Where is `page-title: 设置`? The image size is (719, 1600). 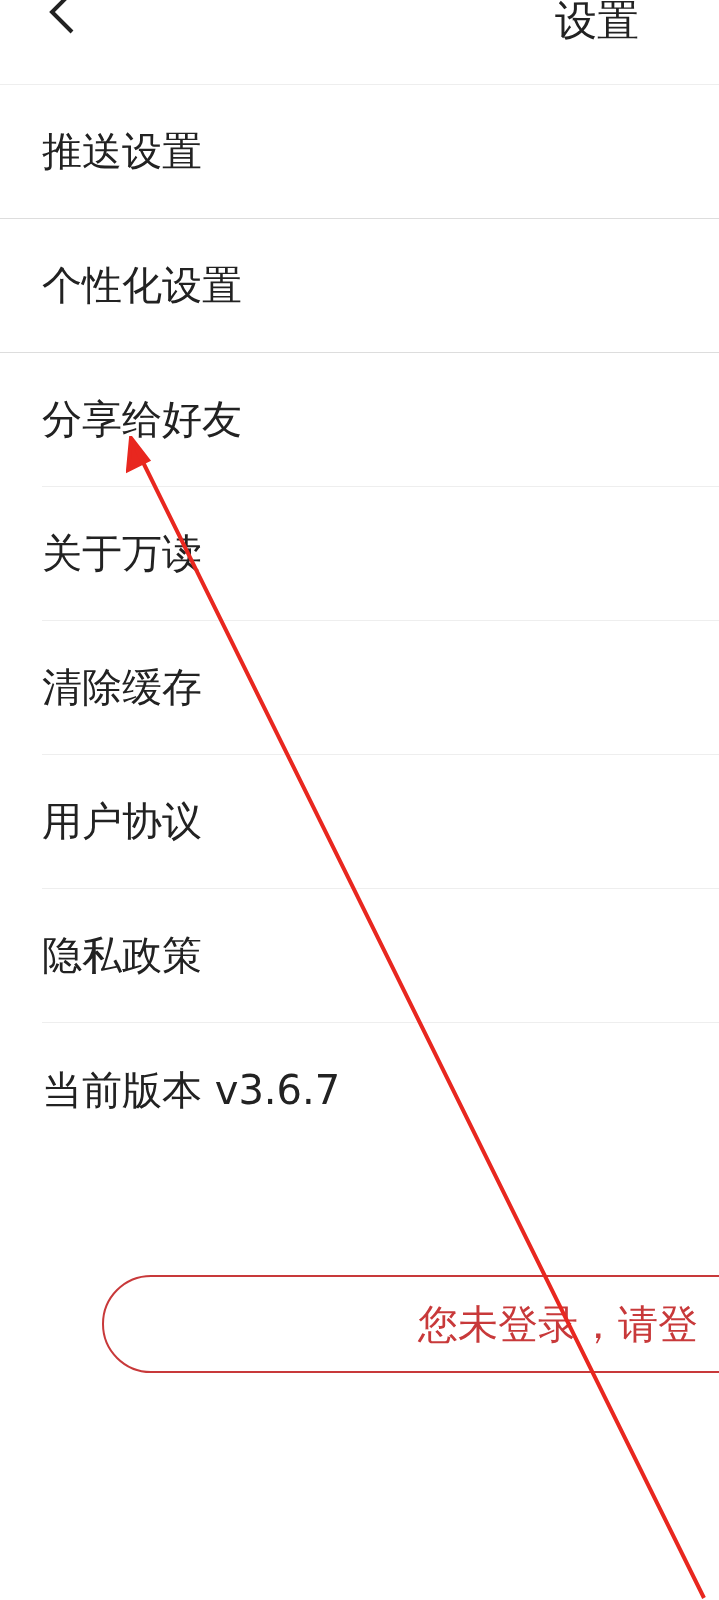 page-title: 设置 is located at coordinates (597, 23).